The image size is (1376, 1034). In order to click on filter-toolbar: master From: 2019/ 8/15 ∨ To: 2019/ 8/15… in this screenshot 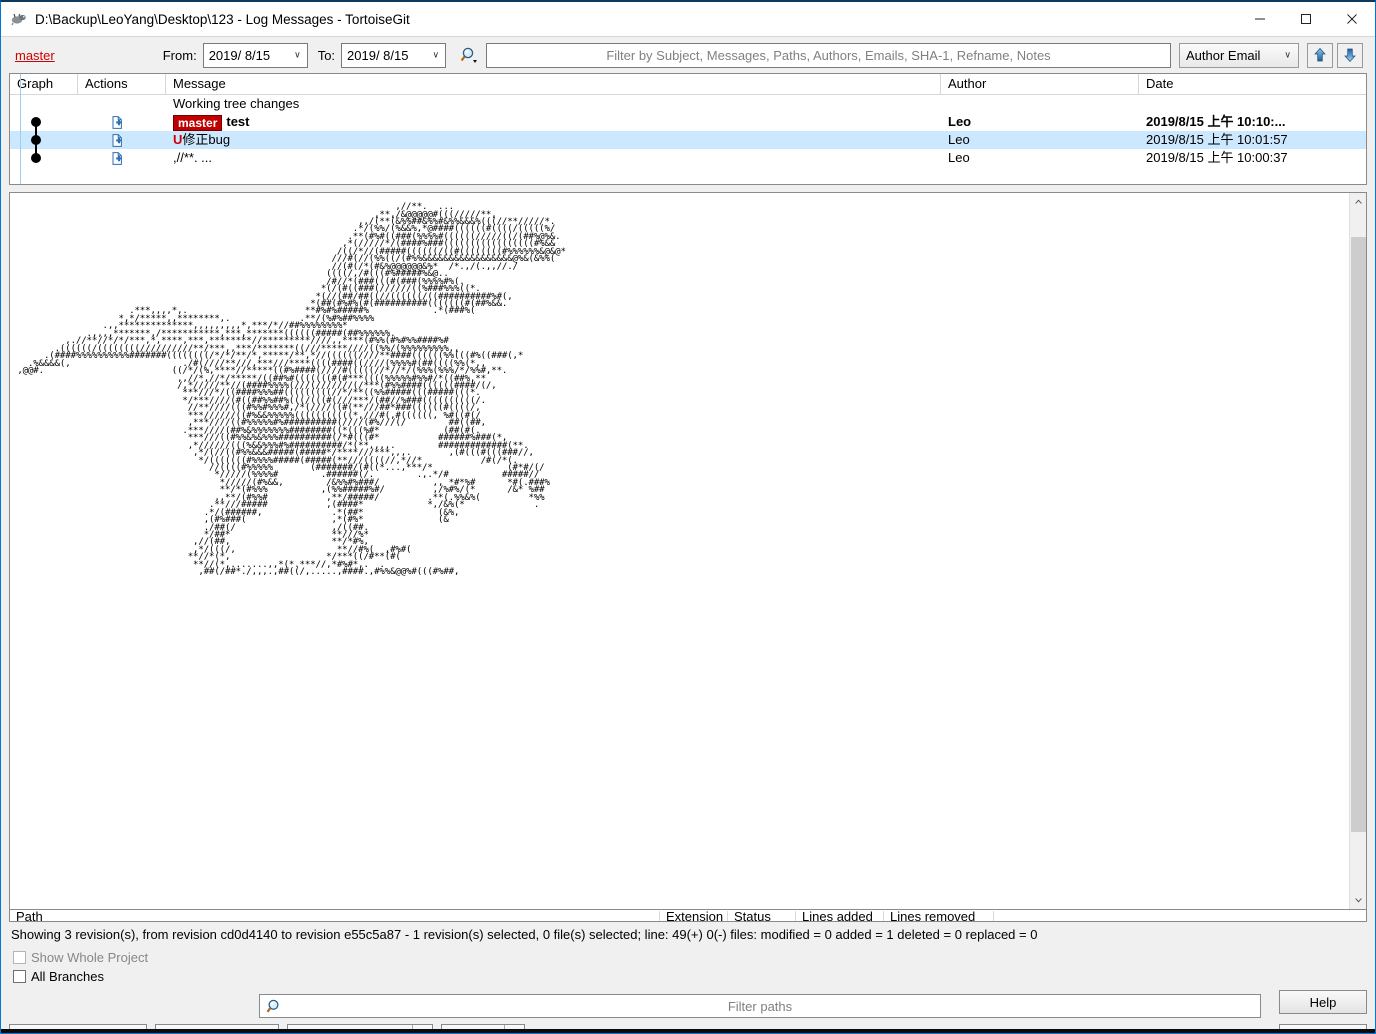, I will do `click(688, 55)`.